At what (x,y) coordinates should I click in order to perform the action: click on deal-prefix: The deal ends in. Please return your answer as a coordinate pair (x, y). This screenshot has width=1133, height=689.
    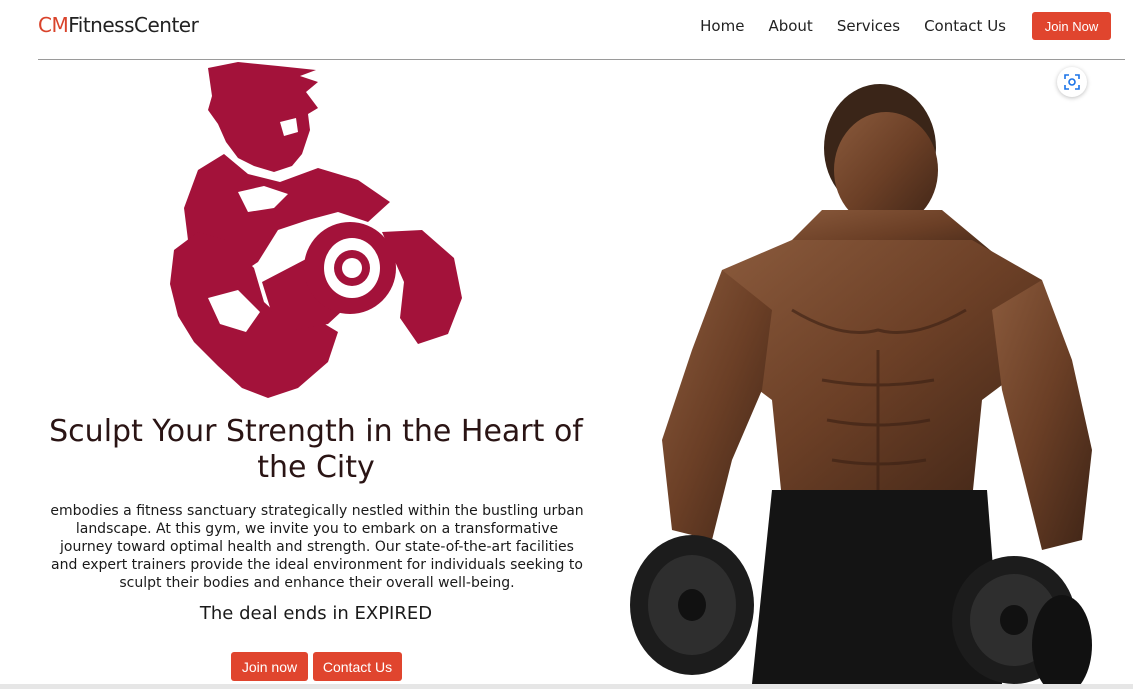
    Looking at the image, I should click on (274, 613).